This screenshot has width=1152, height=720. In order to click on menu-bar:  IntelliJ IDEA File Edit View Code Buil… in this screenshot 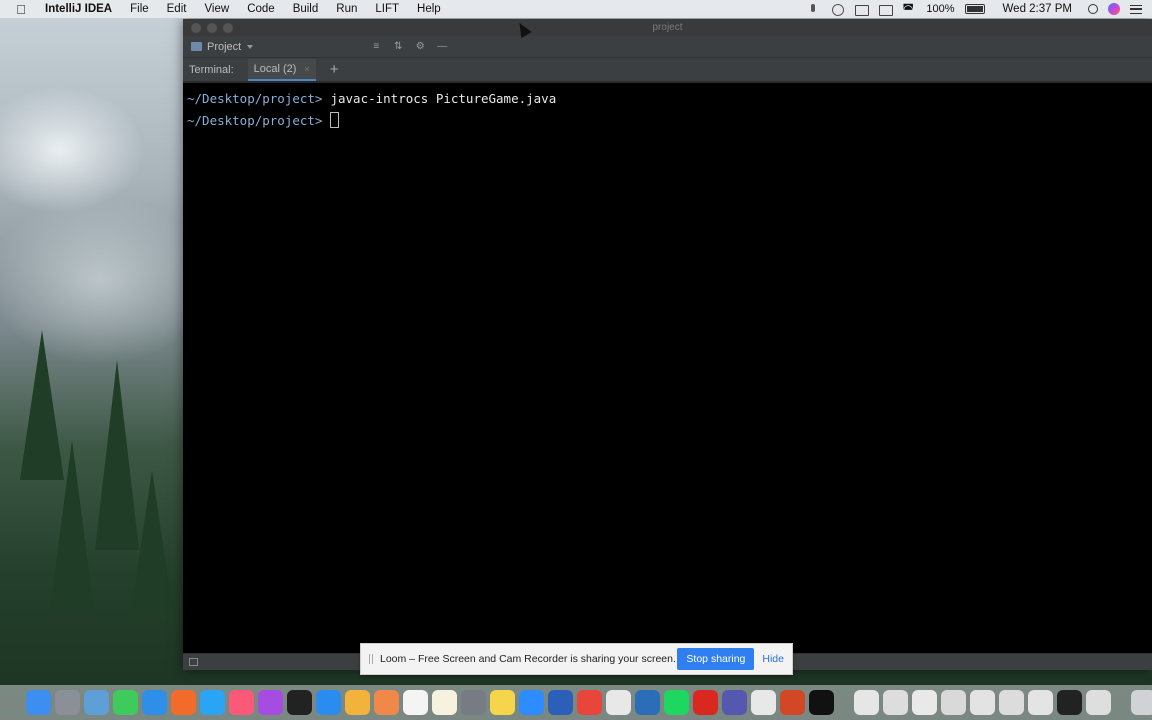, I will do `click(576, 9)`.